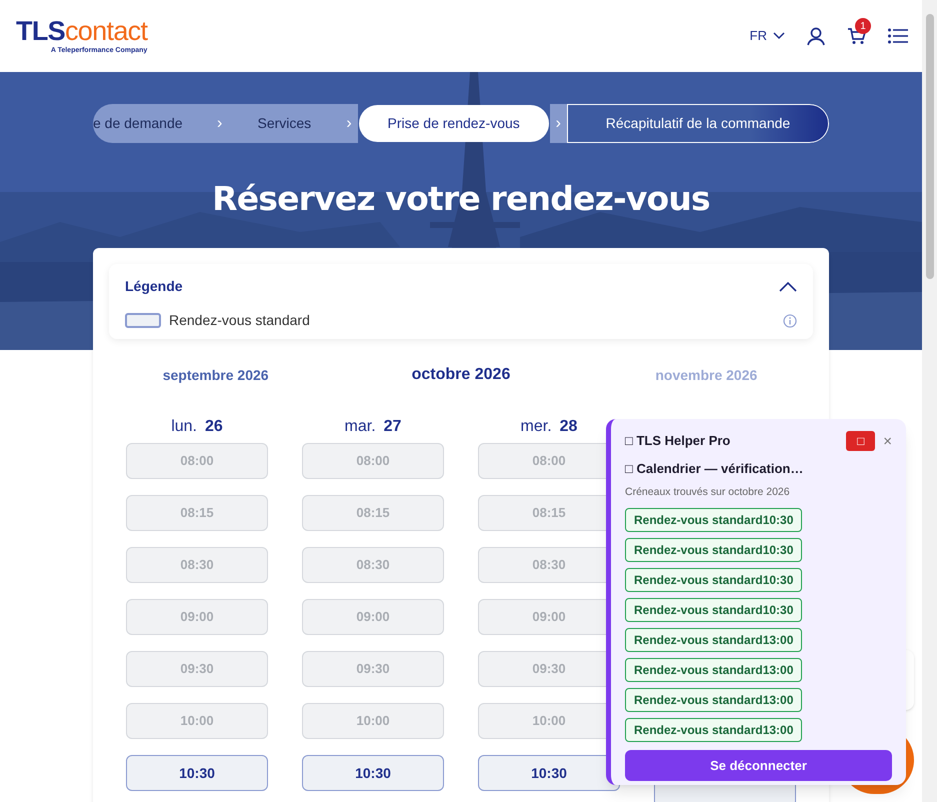  I want to click on legend-title: Légende, so click(154, 286).